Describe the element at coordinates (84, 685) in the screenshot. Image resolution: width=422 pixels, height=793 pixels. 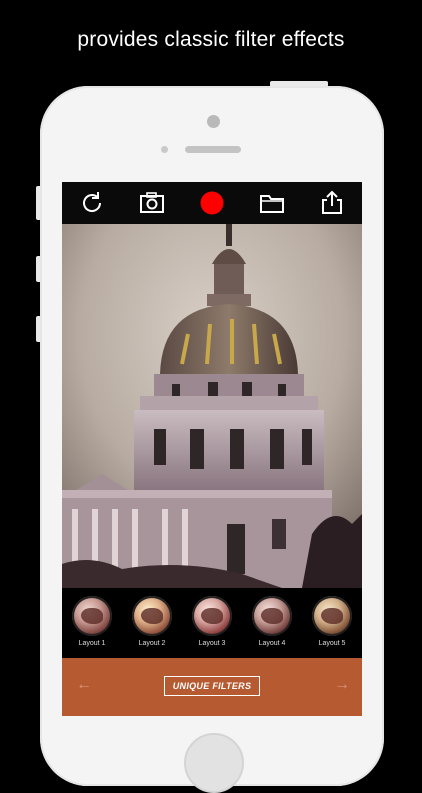
I see `previous-arrow-icon: ←` at that location.